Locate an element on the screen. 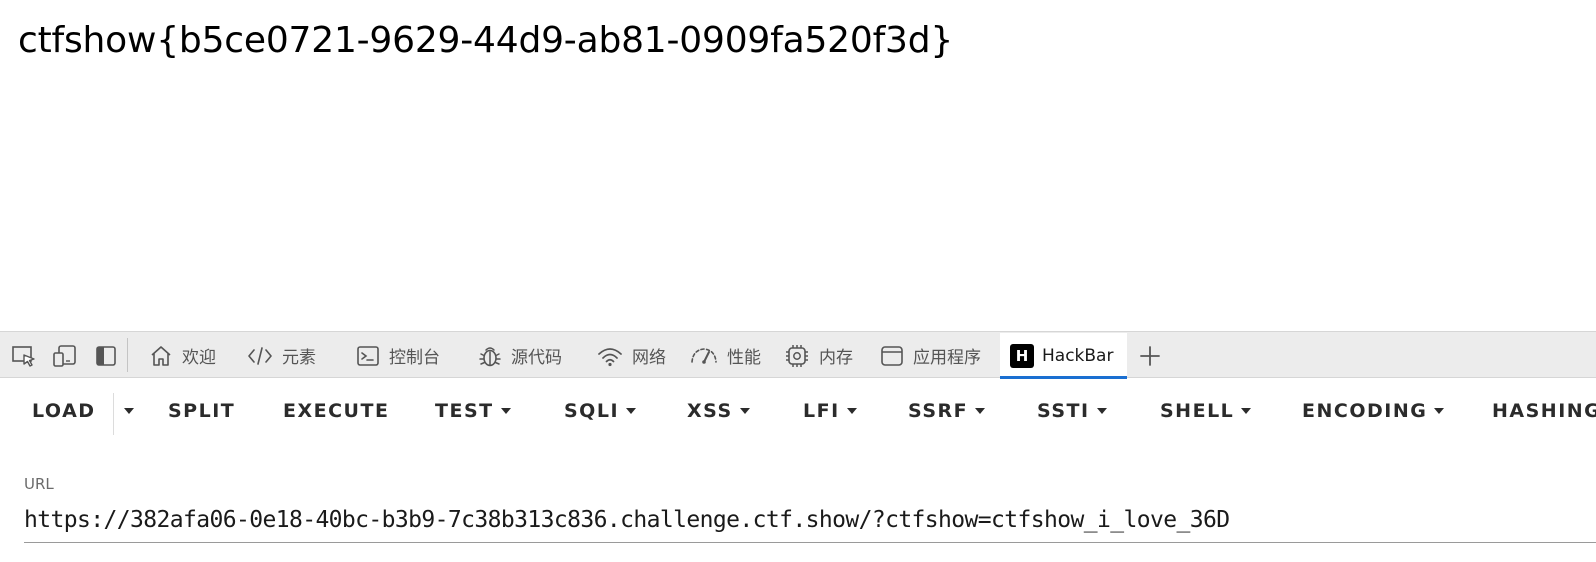 The height and width of the screenshot is (562, 1596). ssti-menu-button: SSTI is located at coordinates (1072, 411).